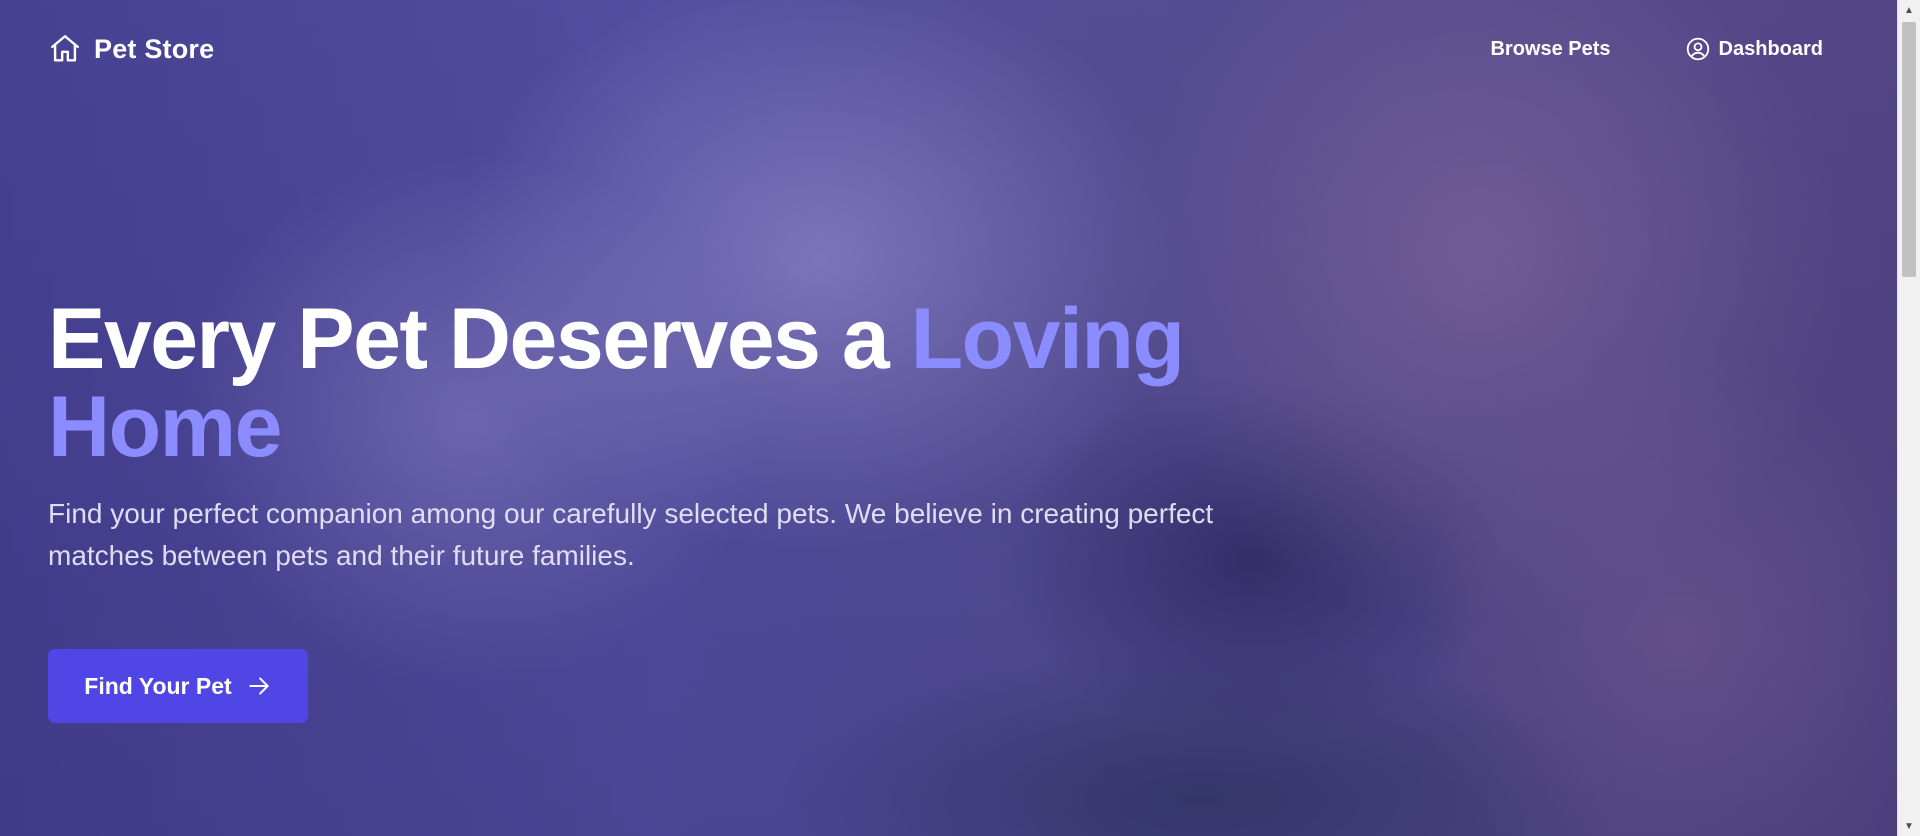  I want to click on brand-name: Pet Store, so click(154, 48).